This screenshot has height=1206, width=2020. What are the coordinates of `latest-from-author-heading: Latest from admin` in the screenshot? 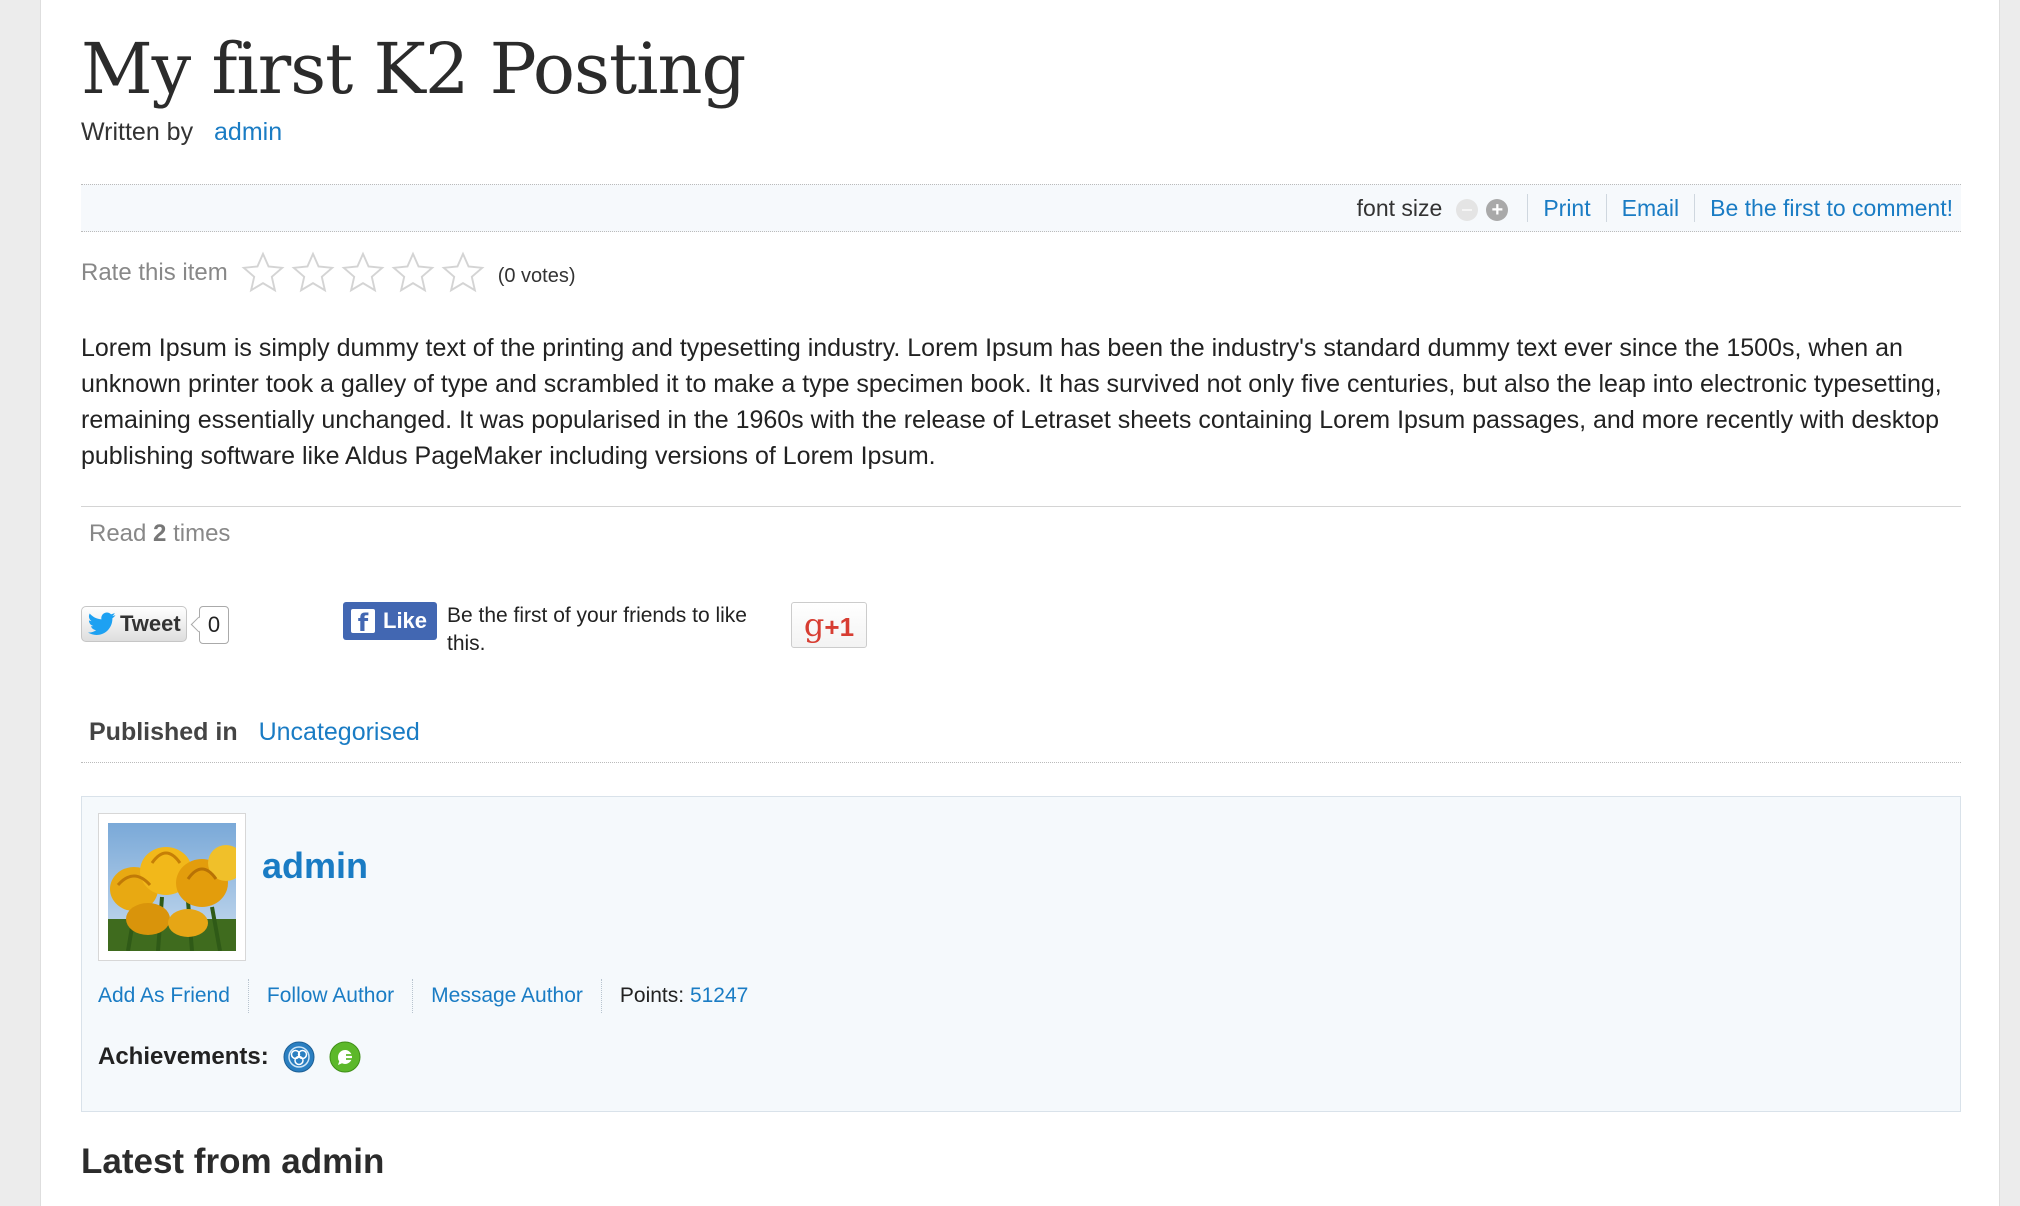 It's located at (233, 1161).